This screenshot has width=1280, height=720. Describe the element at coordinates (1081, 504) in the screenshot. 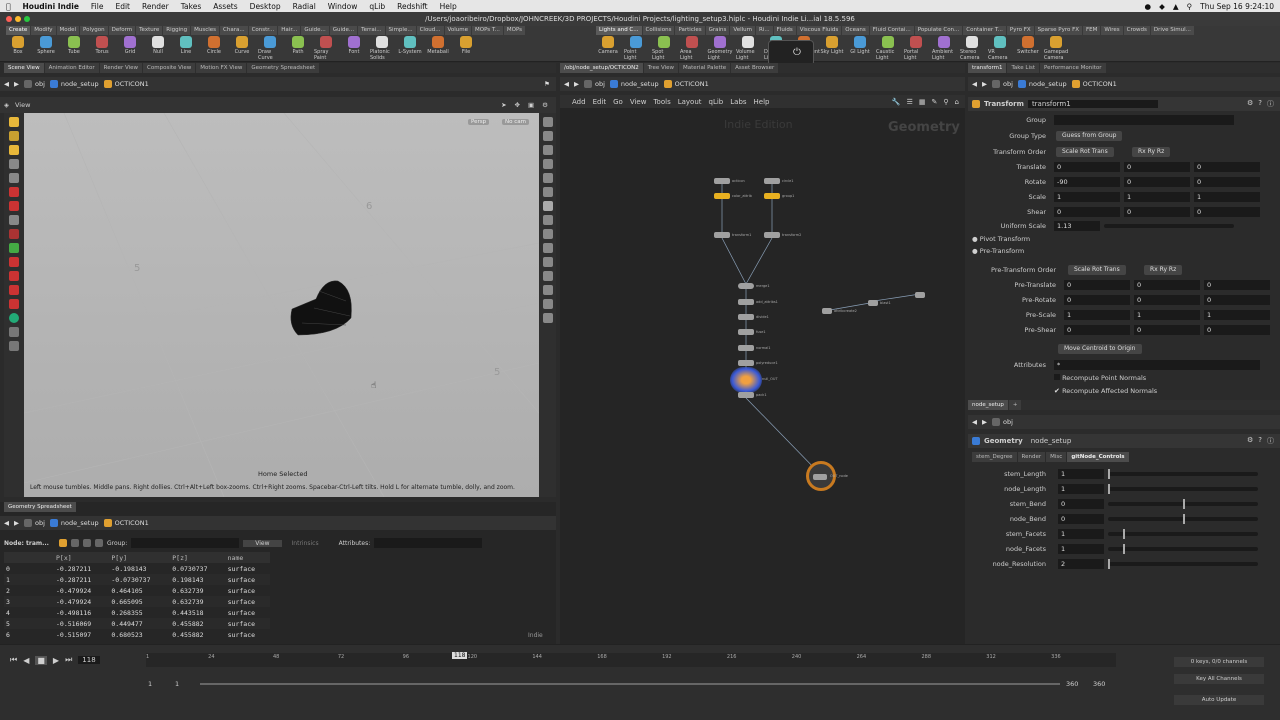

I see `control-field-stem_Bend: 0` at that location.